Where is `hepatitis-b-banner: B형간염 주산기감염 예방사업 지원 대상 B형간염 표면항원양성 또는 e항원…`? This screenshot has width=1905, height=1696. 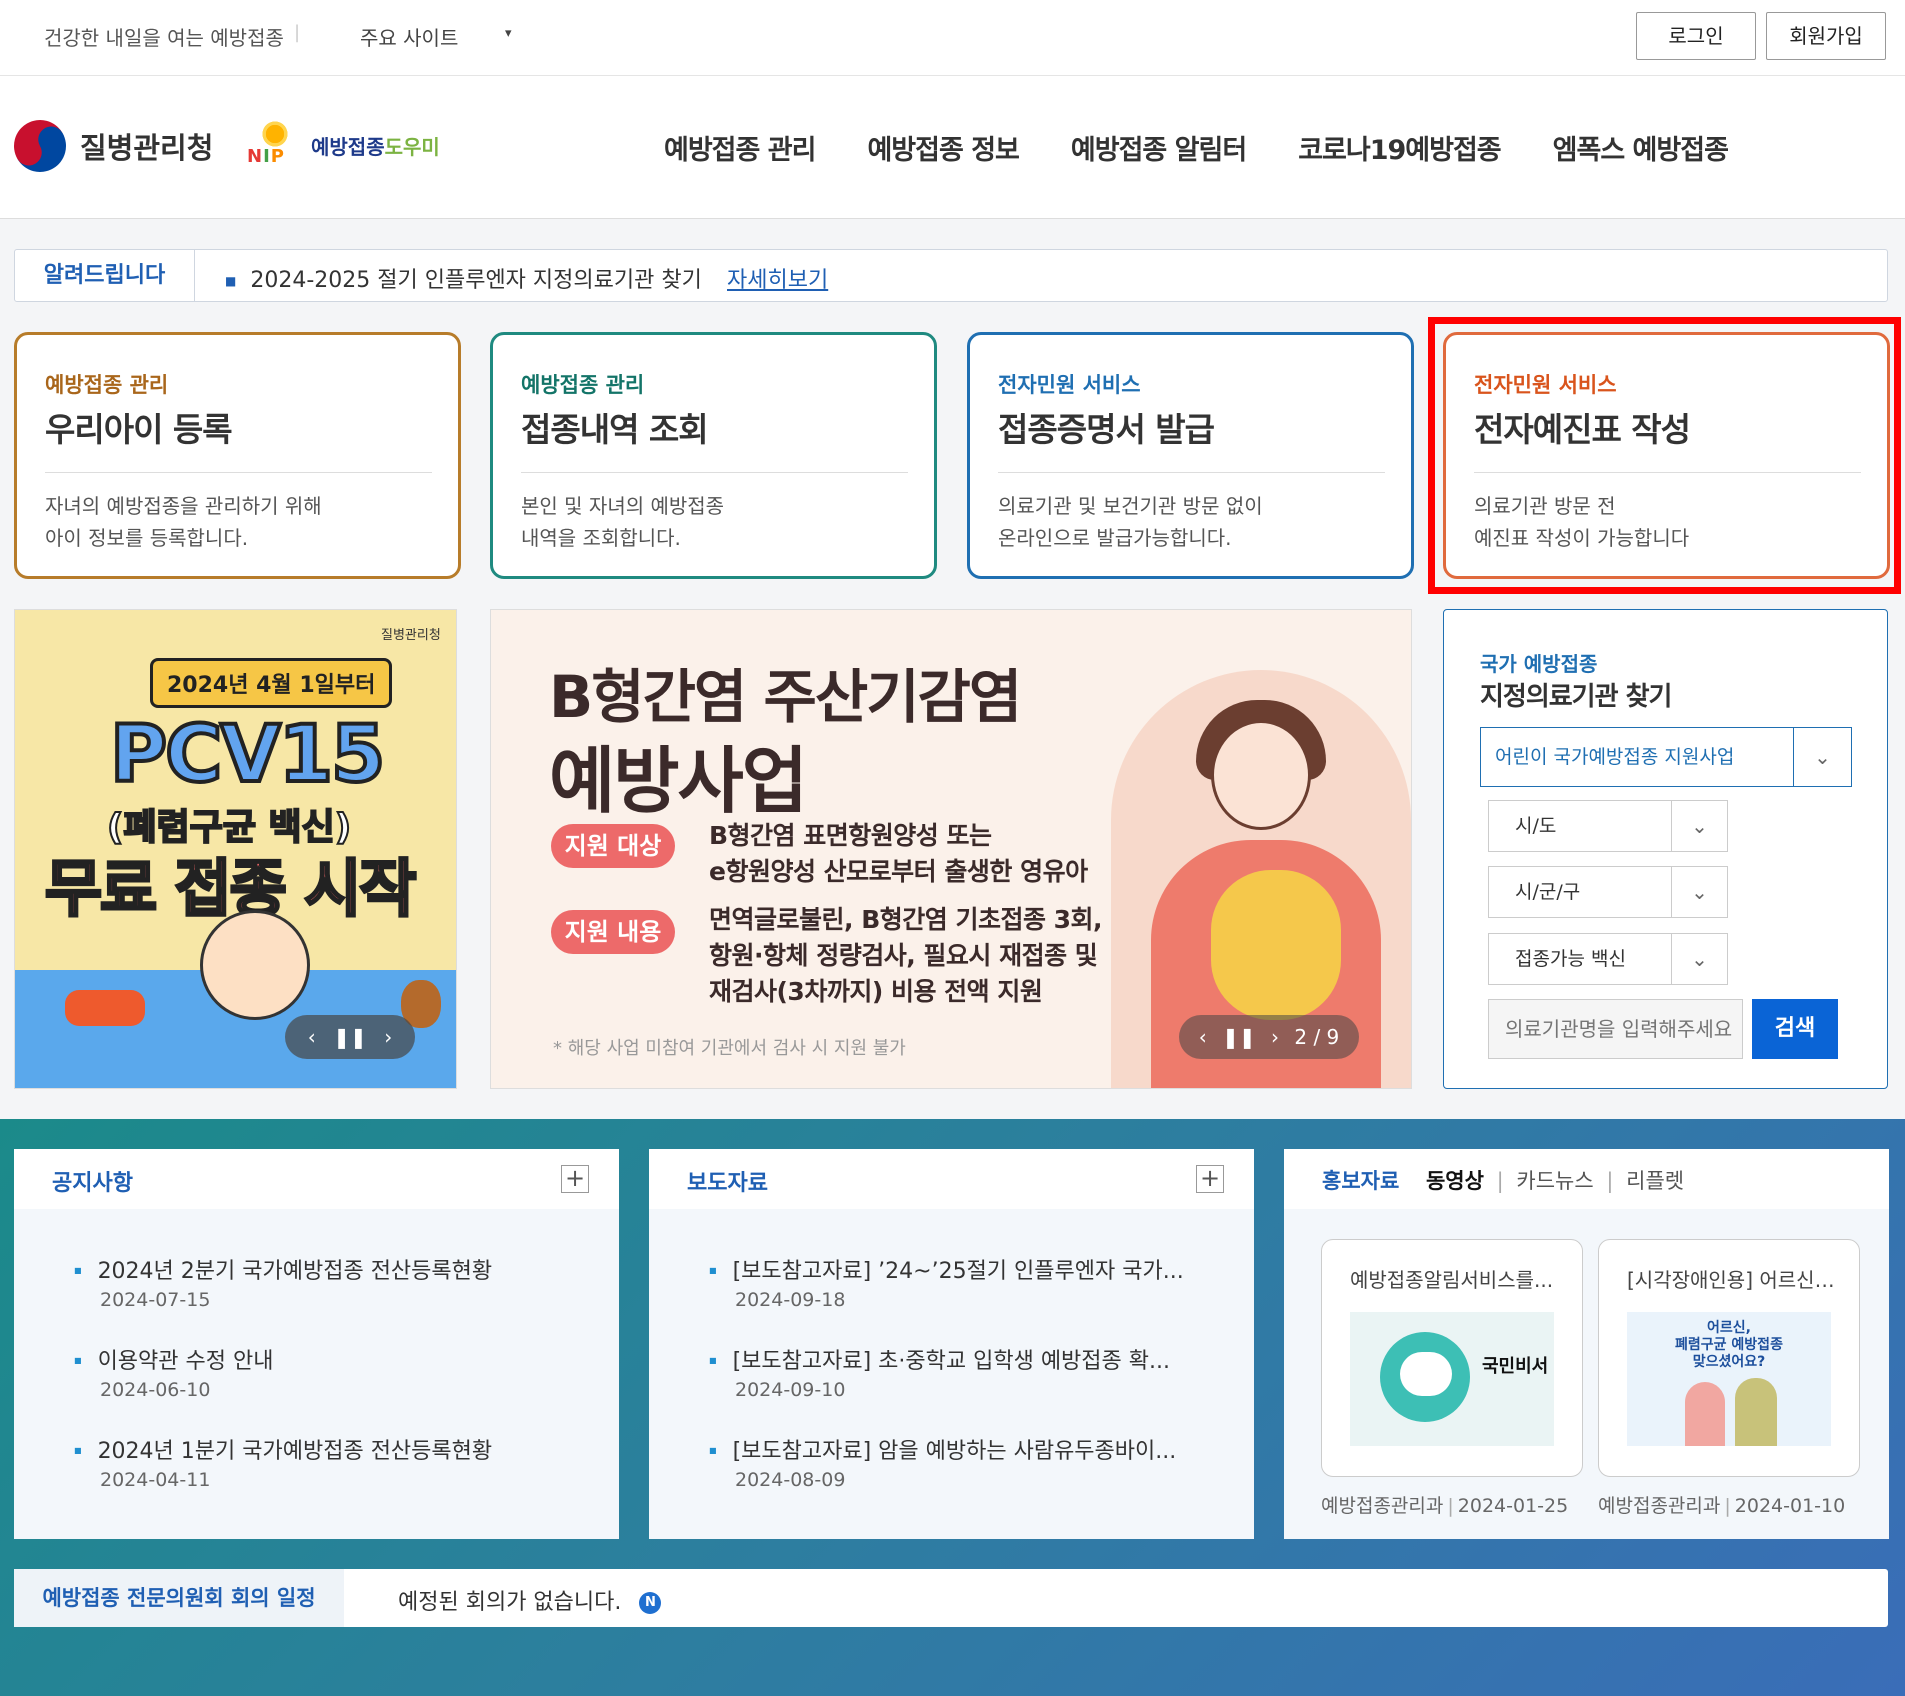 hepatitis-b-banner: B형간염 주산기감염 예방사업 지원 대상 B형간염 표면항원양성 또는 e항원… is located at coordinates (951, 849).